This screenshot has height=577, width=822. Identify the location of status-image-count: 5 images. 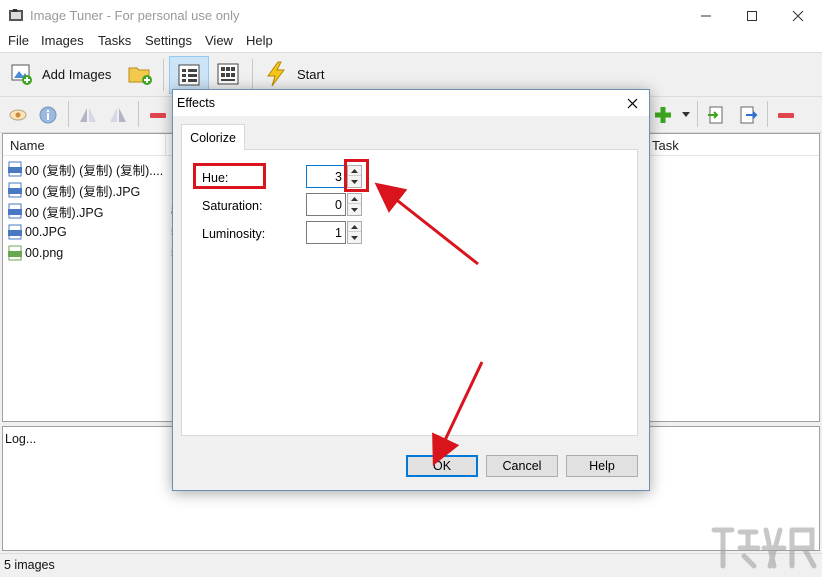
(29, 565).